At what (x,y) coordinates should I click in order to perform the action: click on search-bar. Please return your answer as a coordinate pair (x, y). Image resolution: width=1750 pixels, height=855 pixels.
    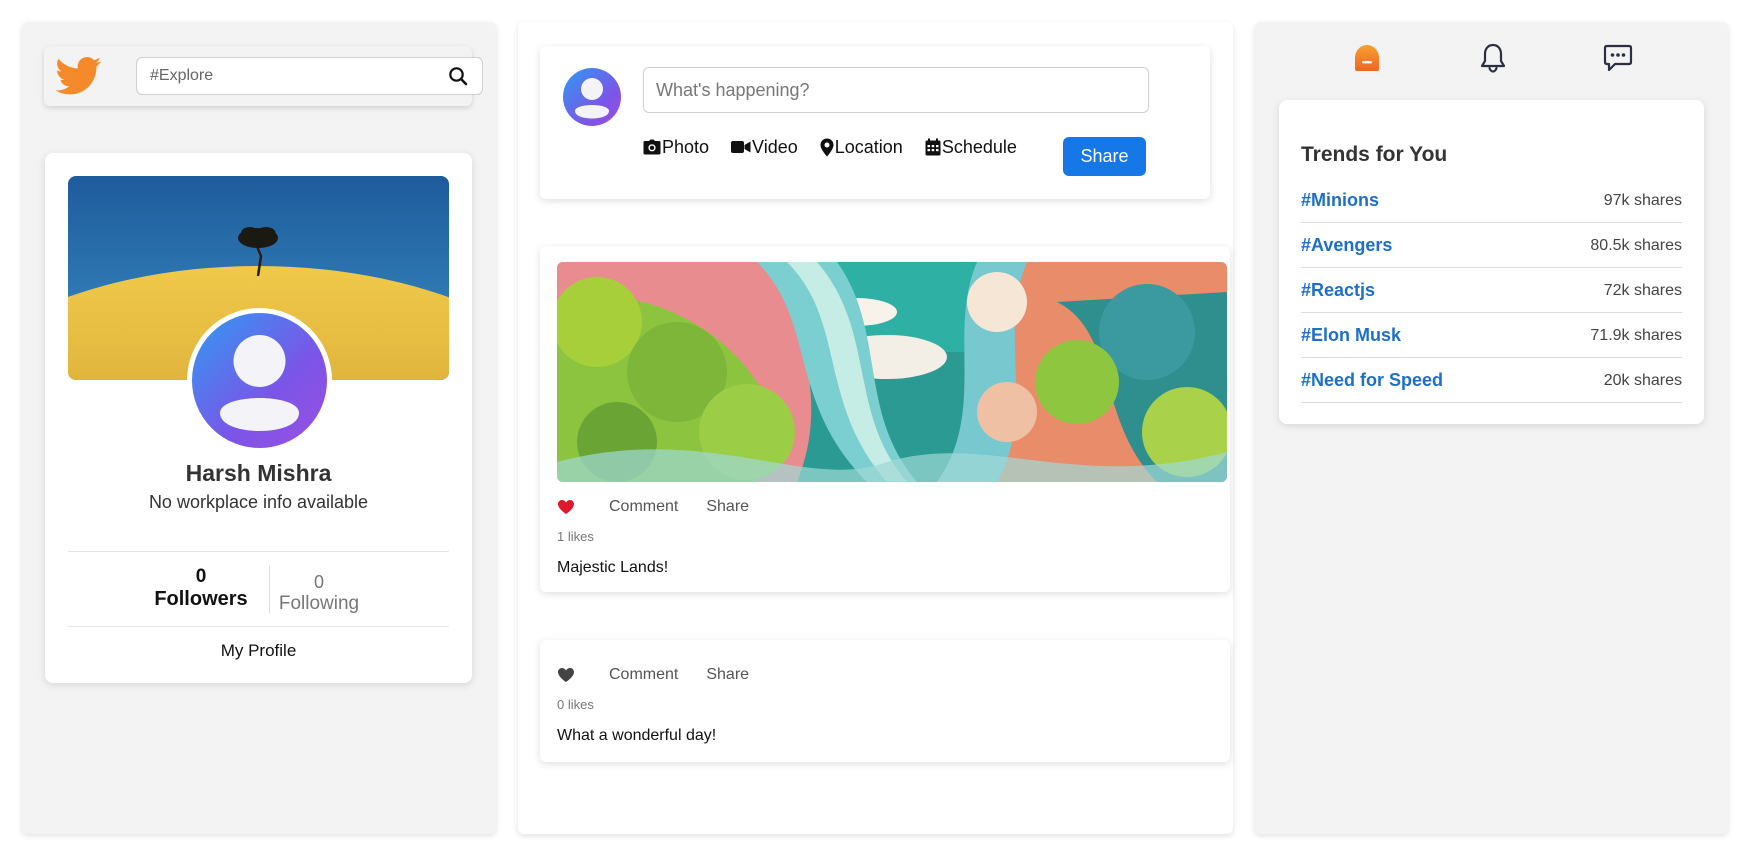
    Looking at the image, I should click on (263, 76).